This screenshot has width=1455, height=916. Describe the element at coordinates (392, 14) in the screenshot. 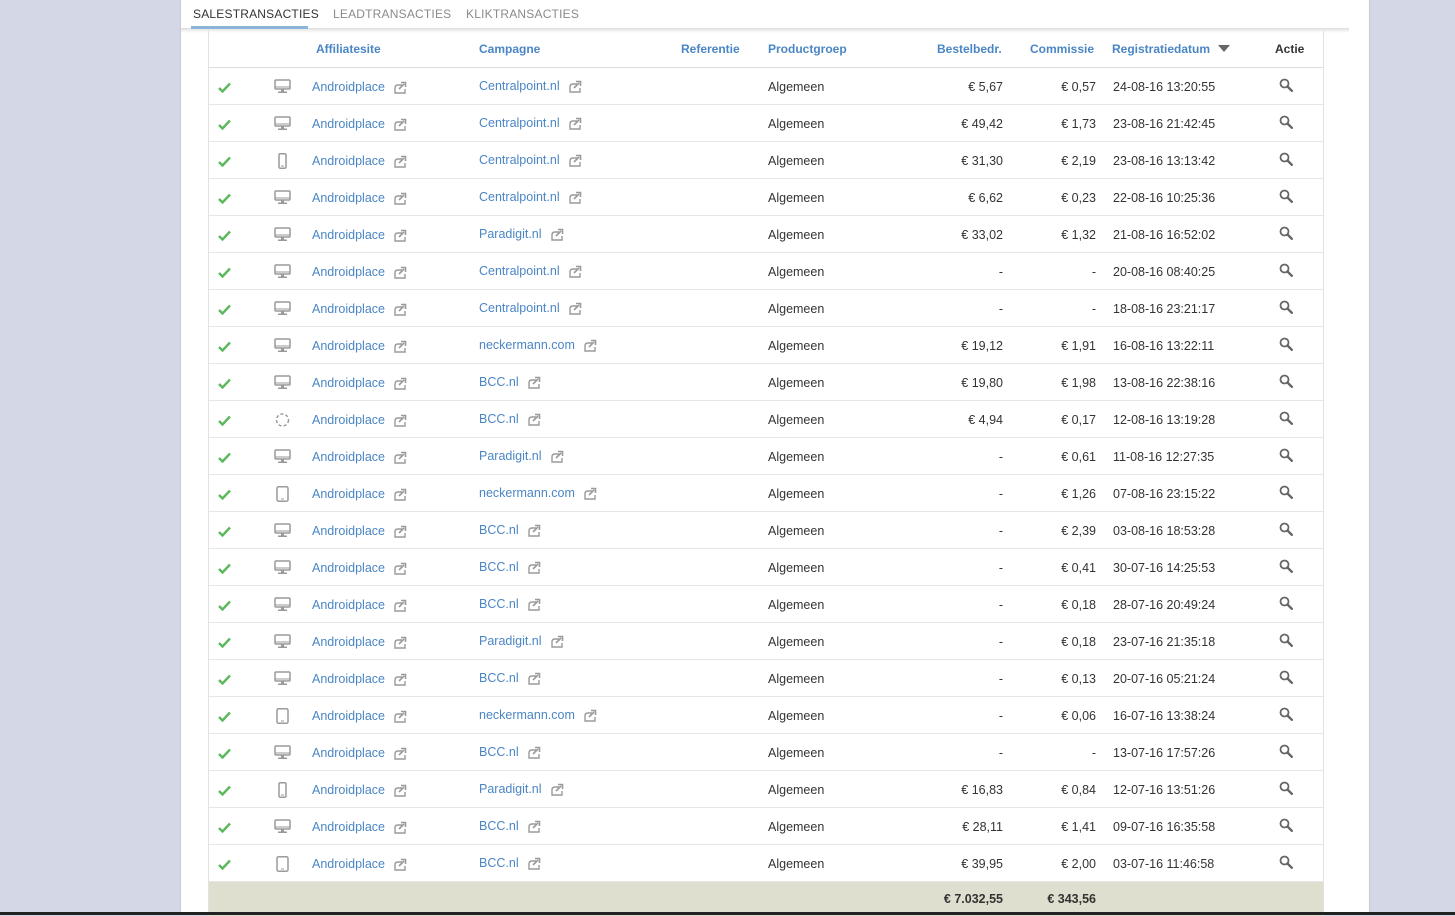

I see `tab-leadtransacties: LEADTRANSACTIES` at that location.